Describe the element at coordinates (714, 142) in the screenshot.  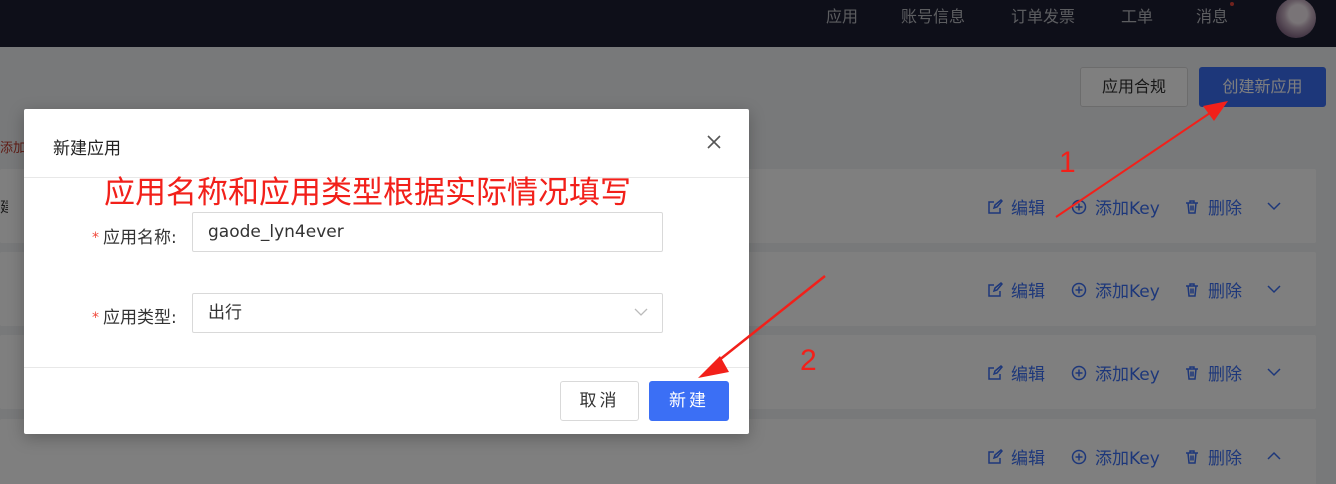
I see `close-icon` at that location.